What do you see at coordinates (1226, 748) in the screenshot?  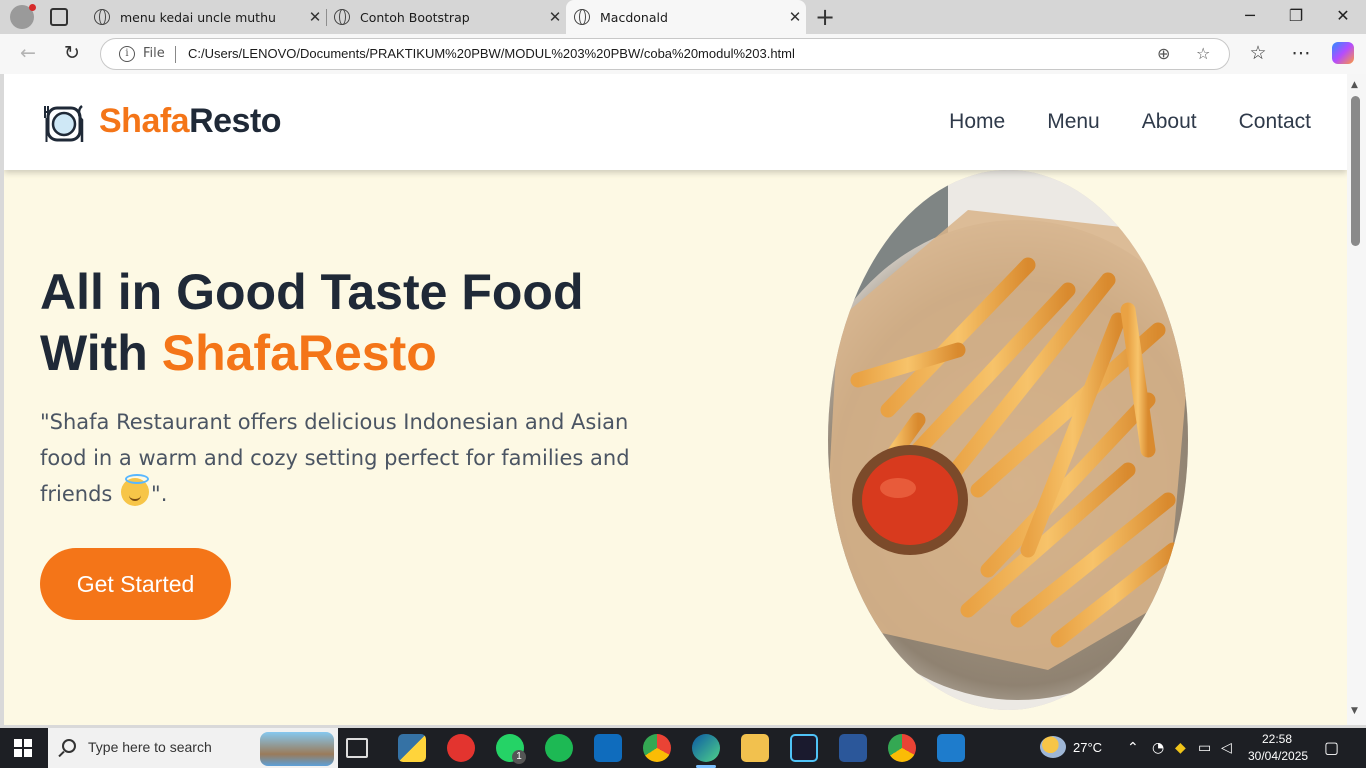 I see `volume-icon: ◁` at bounding box center [1226, 748].